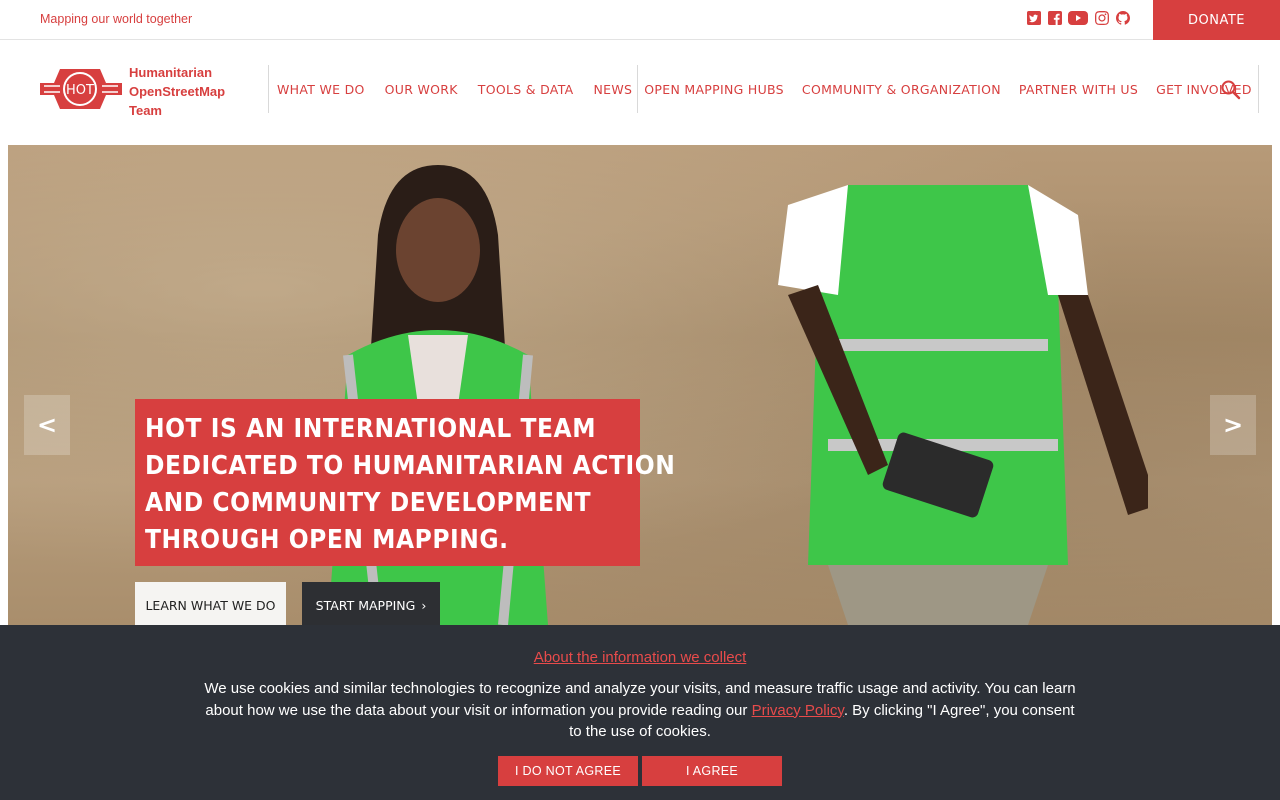  I want to click on hero-headline-line: AND COMMUNITY DEVELOPMENT, so click(368, 503).